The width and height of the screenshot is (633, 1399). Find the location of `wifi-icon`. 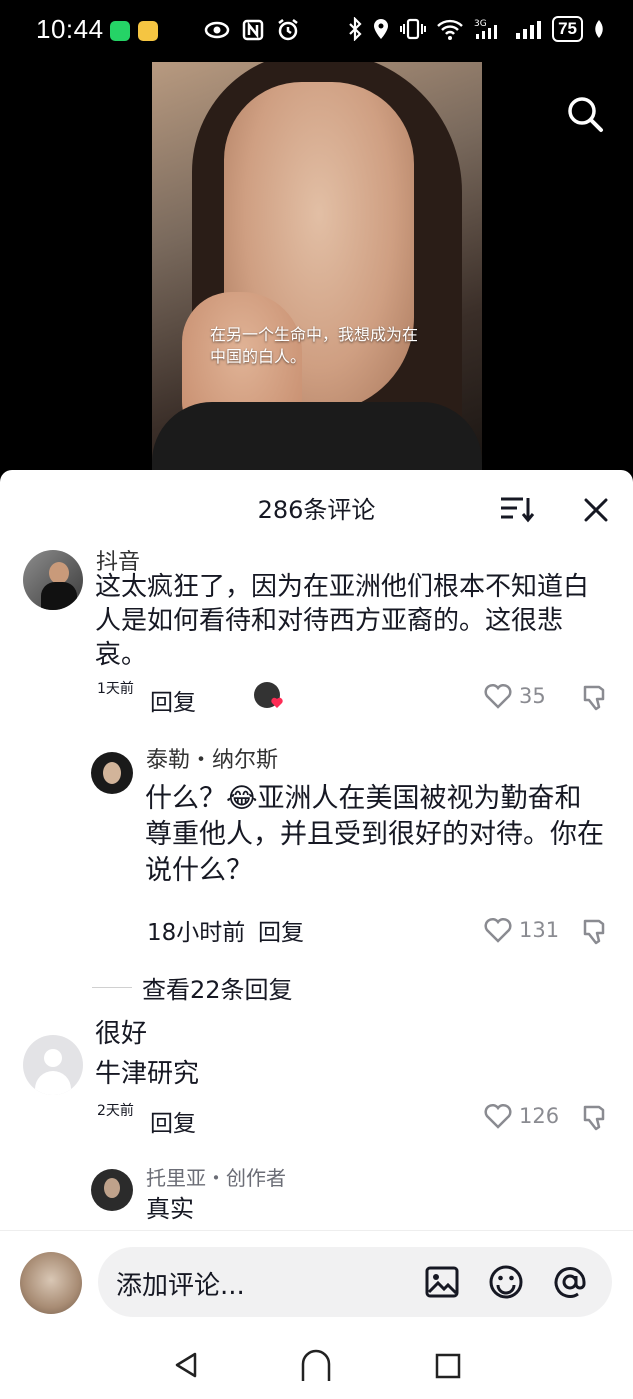

wifi-icon is located at coordinates (450, 29).